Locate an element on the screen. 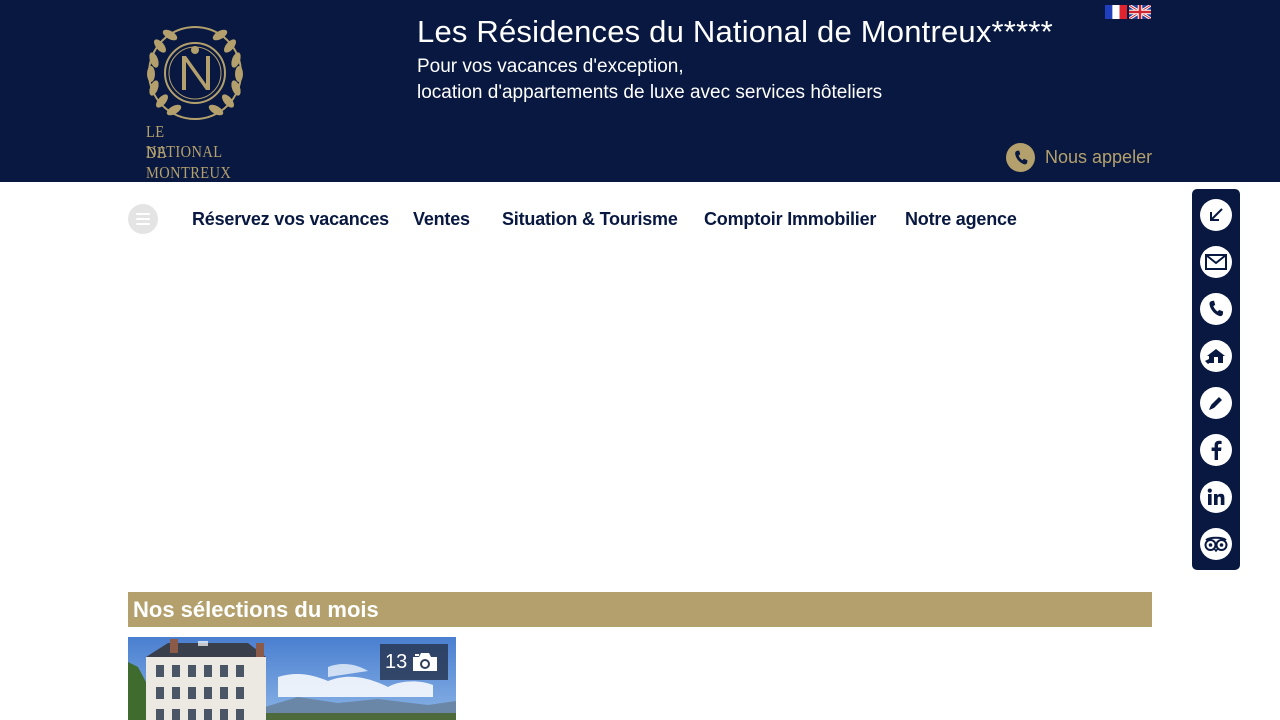  language-switcher is located at coordinates (1128, 12).